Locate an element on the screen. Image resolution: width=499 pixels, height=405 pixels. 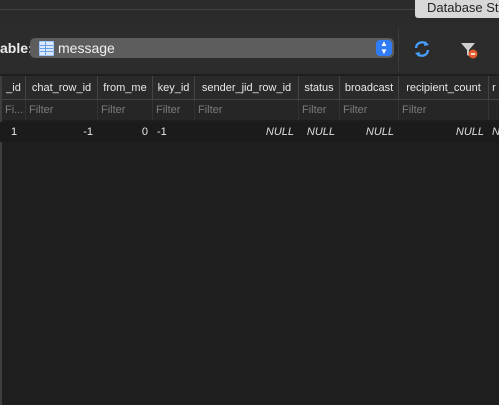
title-bar: Database St is located at coordinates (249, 13).